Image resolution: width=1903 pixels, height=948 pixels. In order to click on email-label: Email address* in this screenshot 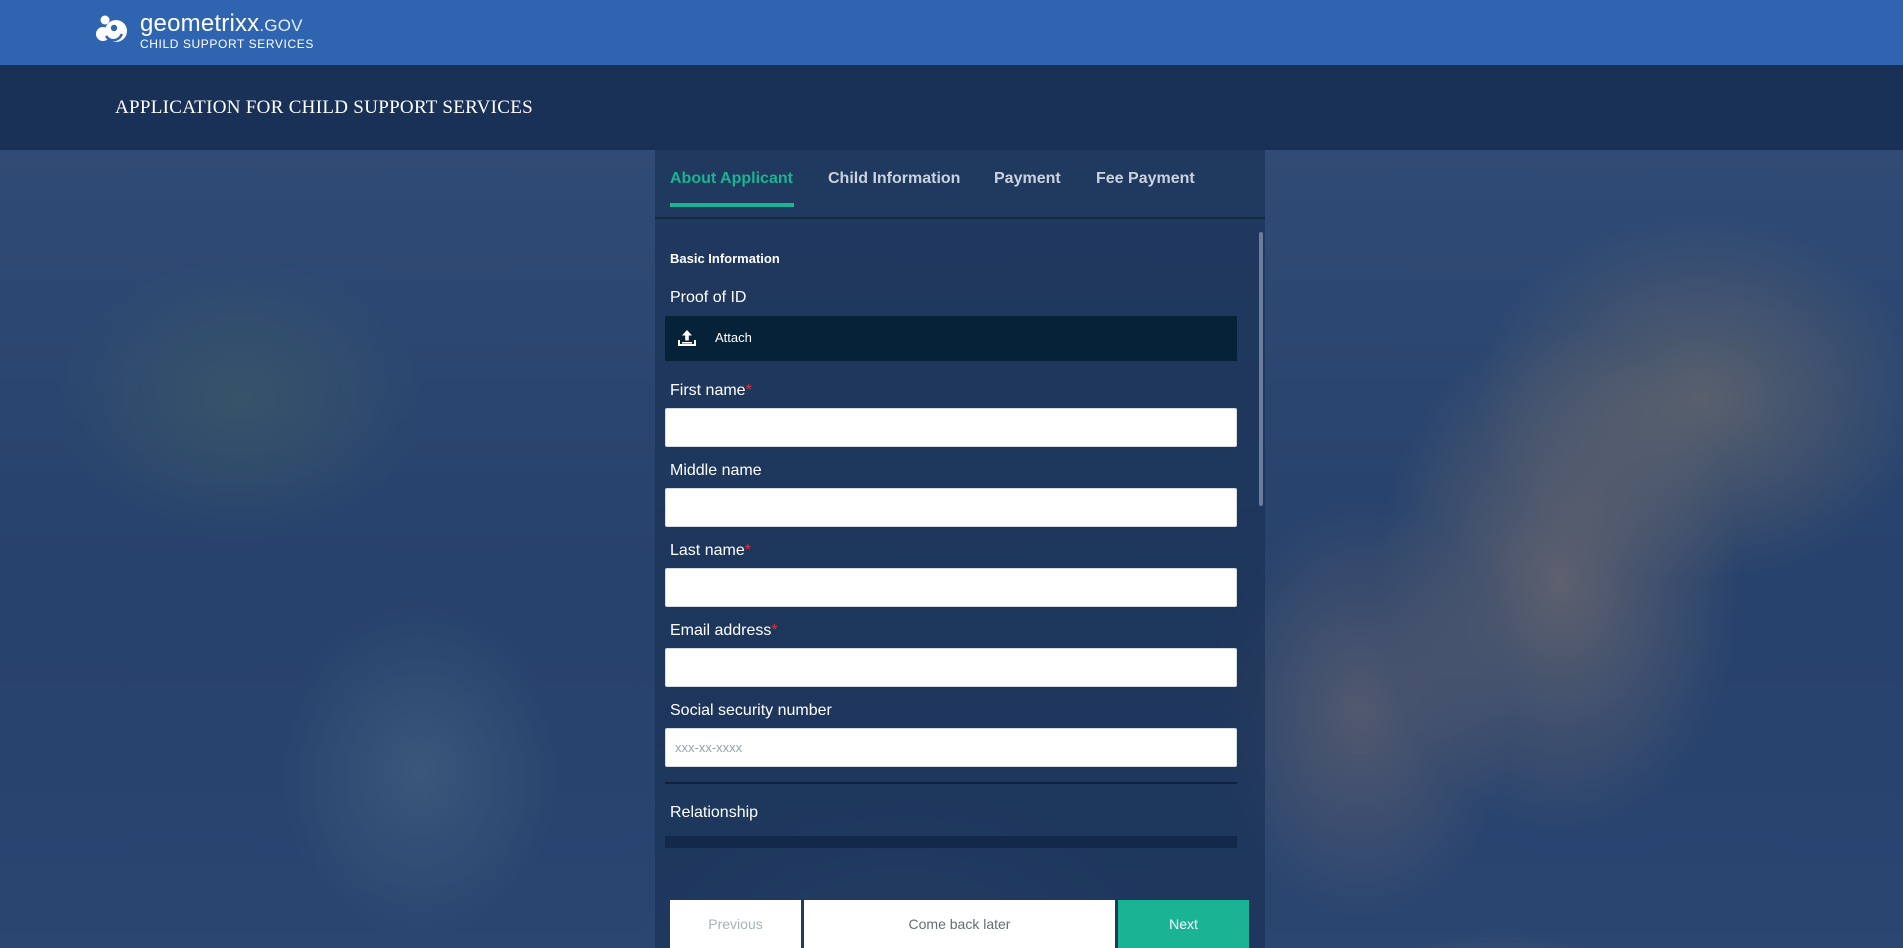, I will do `click(724, 631)`.